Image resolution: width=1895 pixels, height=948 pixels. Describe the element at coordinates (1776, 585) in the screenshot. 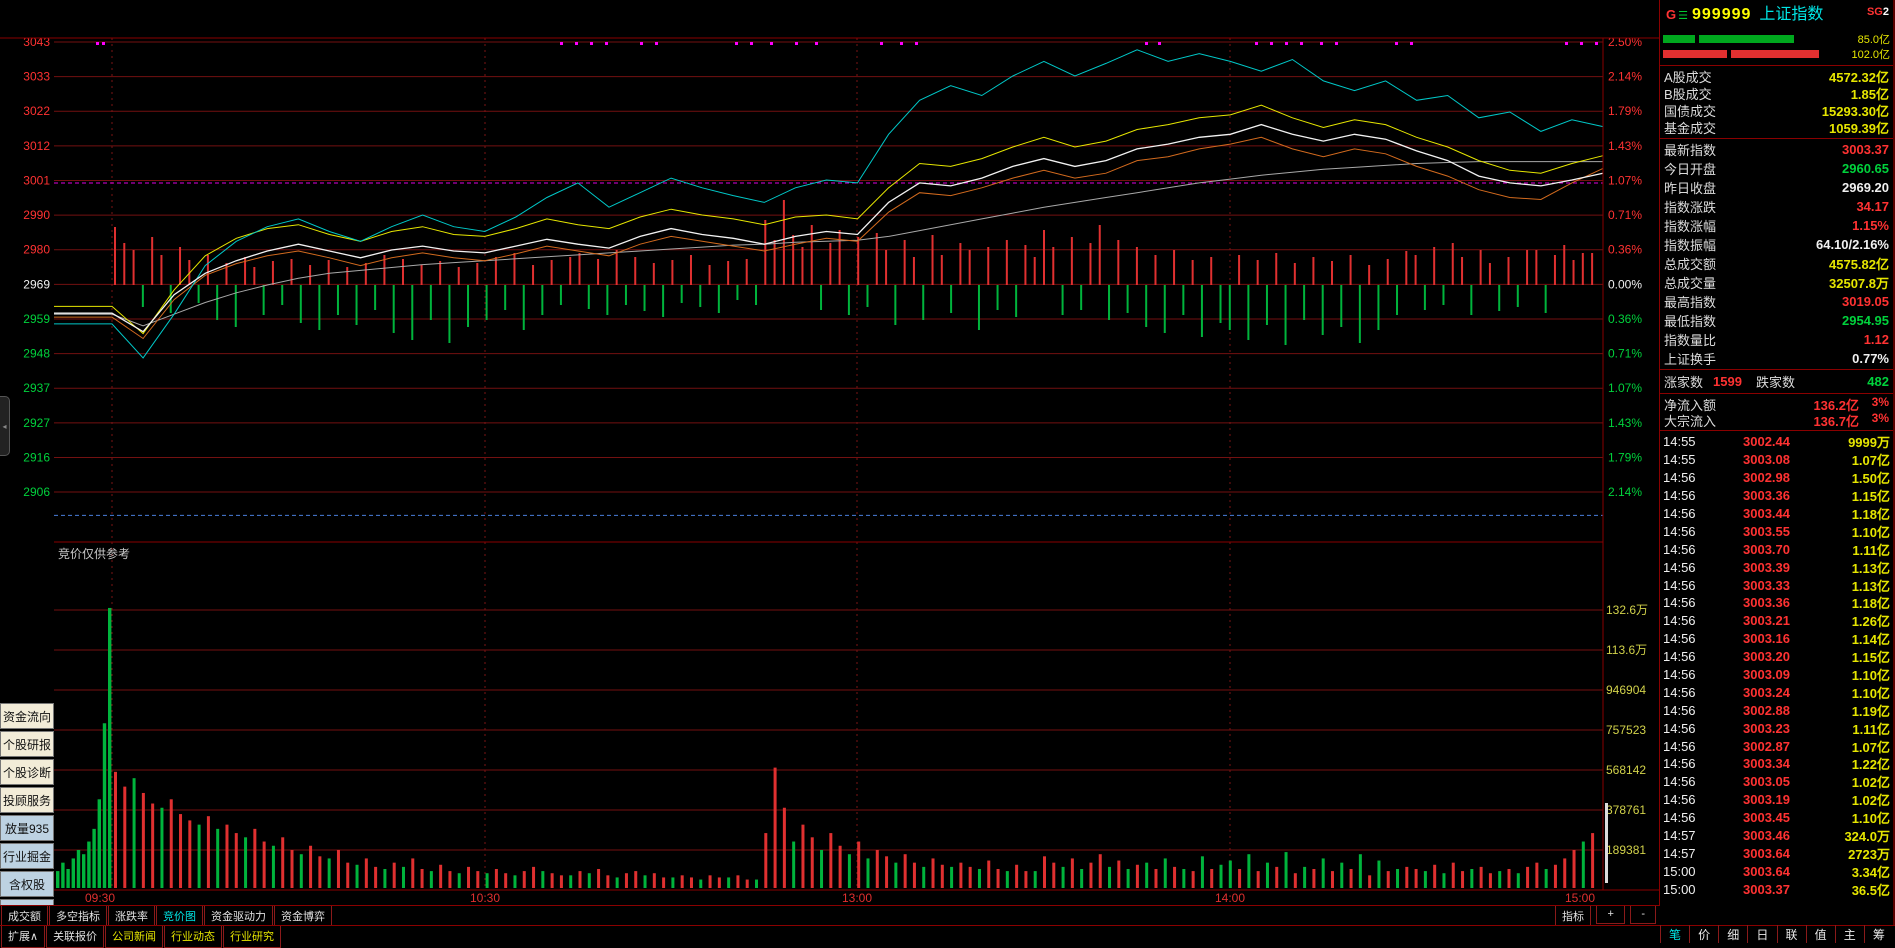

I see `tick-row: 14:56 3003.33 1.13亿` at that location.